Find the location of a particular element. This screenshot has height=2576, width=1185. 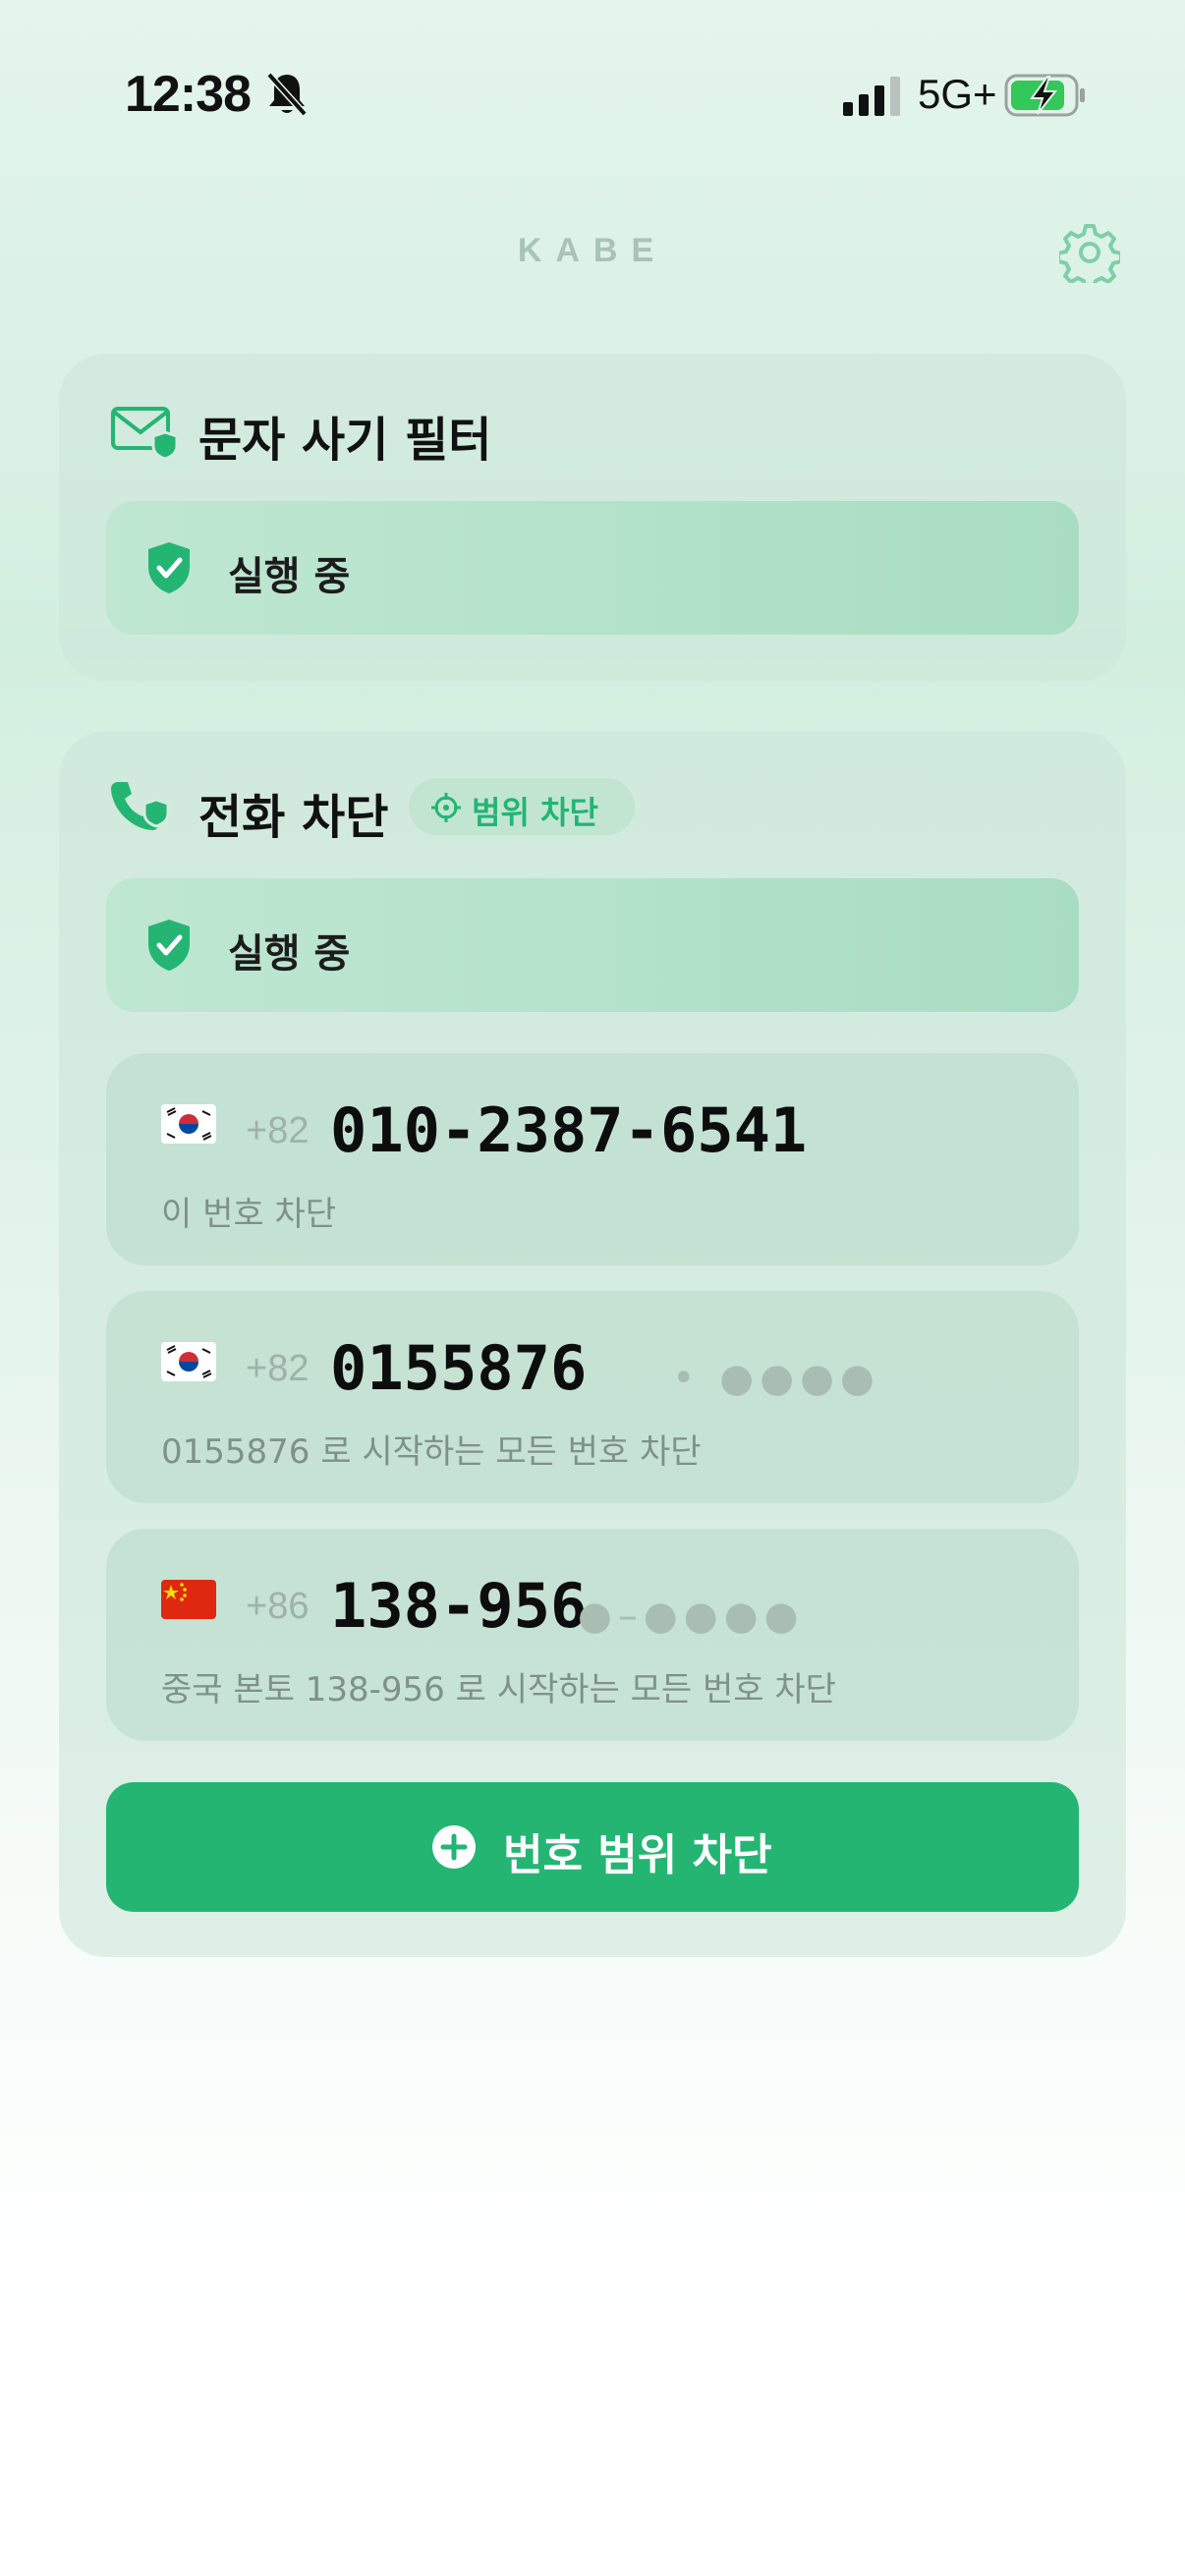

sms-filter-status-label: 실행 중 is located at coordinates (289, 576).